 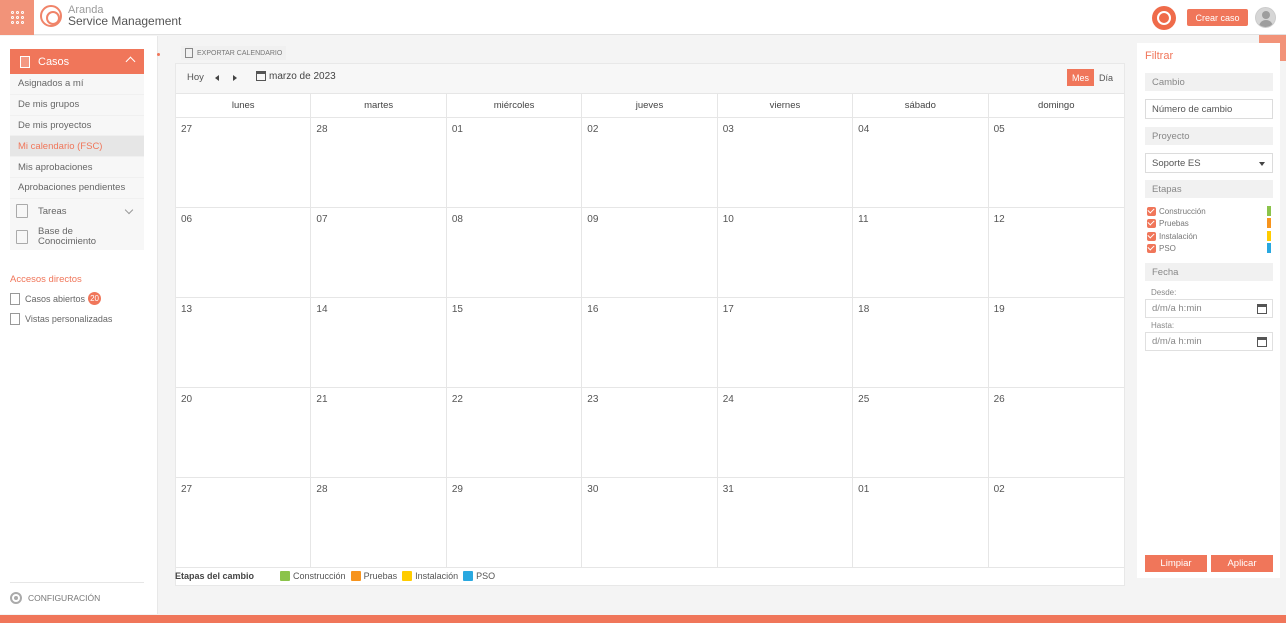 I want to click on legend-item: Instalación, so click(x=430, y=576).